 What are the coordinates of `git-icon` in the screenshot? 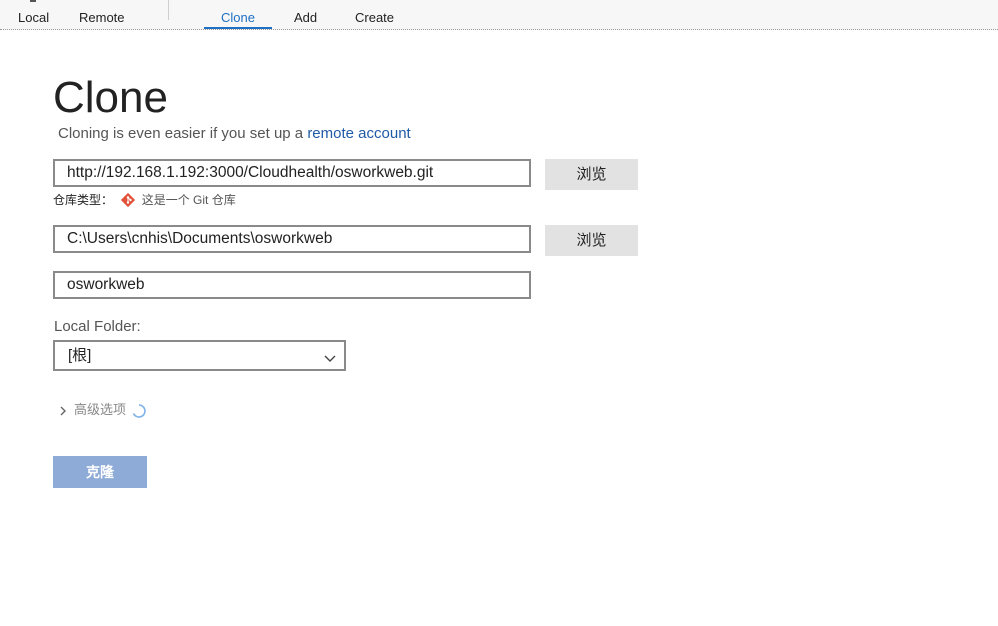 It's located at (128, 200).